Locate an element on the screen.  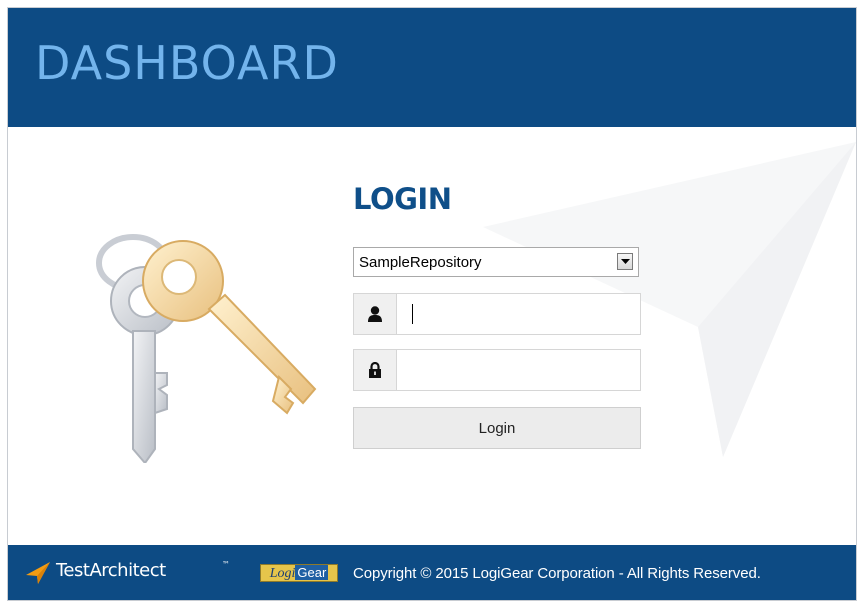
password-field is located at coordinates (497, 370).